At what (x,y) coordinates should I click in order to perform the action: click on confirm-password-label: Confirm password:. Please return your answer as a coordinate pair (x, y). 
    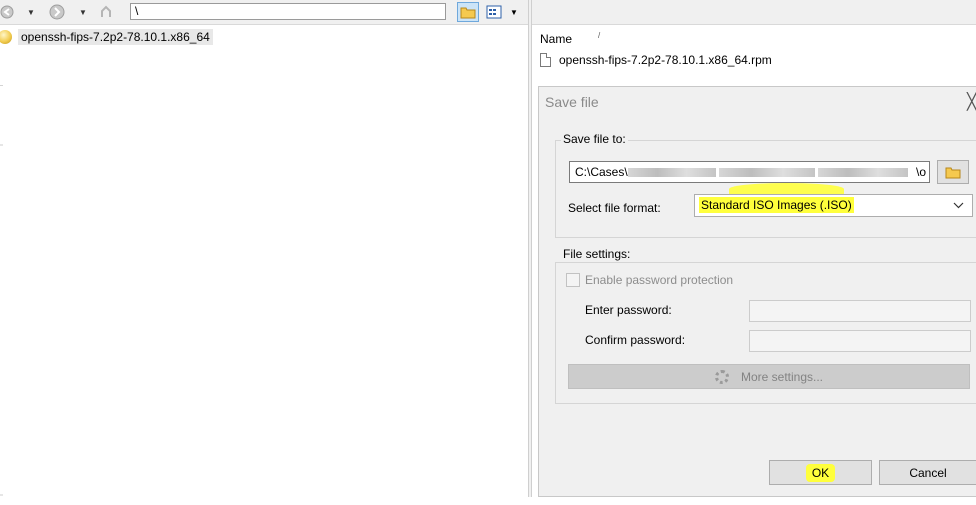
    Looking at the image, I should click on (635, 340).